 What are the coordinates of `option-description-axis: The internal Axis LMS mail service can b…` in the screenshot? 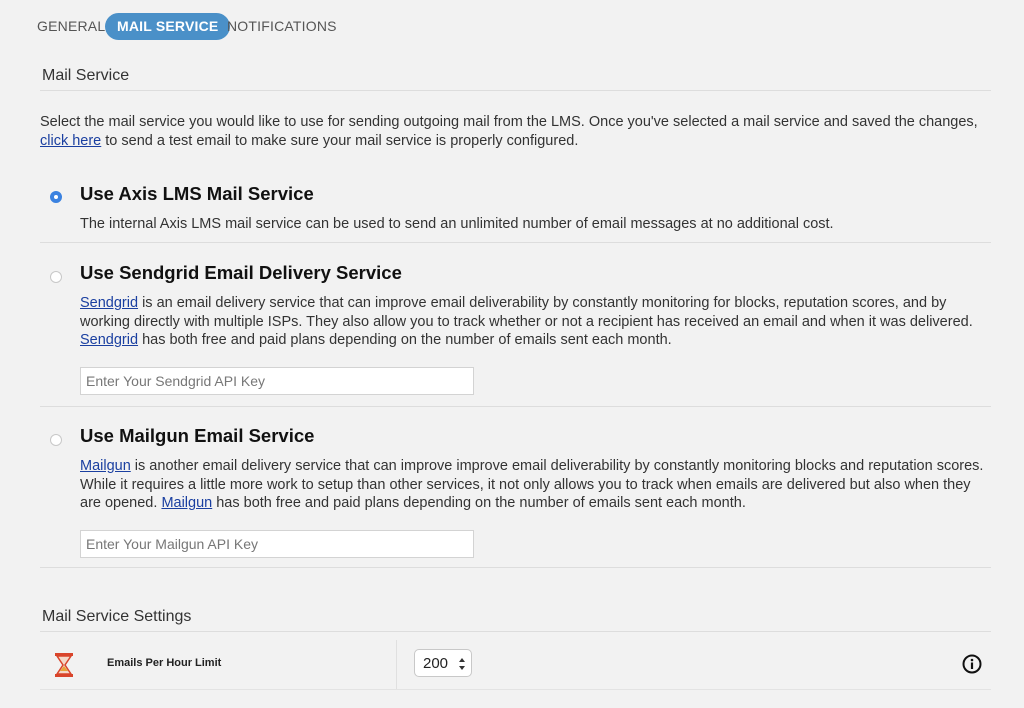 It's located at (457, 224).